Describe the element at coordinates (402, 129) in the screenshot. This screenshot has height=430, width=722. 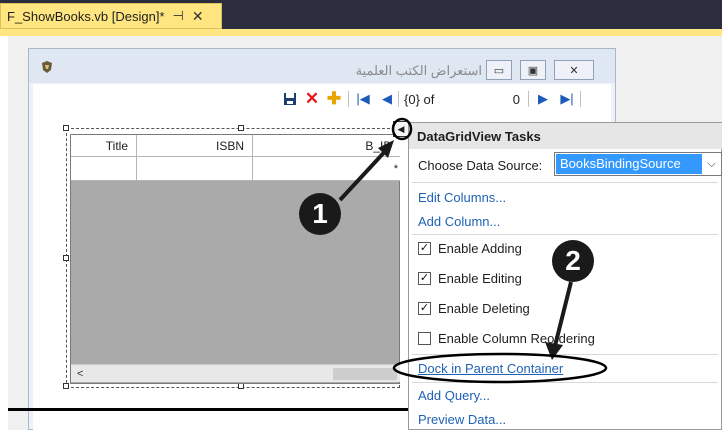
I see `smart-tag-highlight-circle` at that location.